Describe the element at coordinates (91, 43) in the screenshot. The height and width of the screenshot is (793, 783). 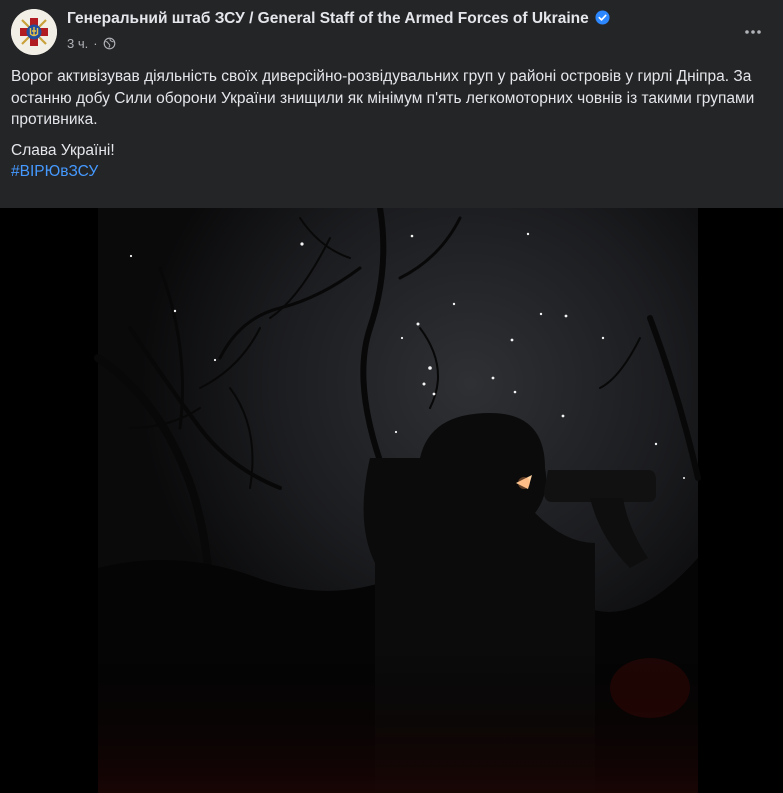
I see `post-meta: 3 ч. ·` at that location.